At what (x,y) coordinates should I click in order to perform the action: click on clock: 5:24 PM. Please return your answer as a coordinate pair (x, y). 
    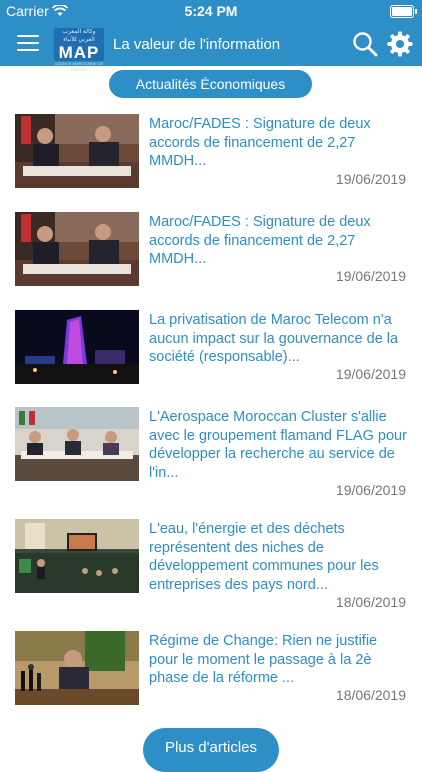
    Looking at the image, I should click on (211, 11).